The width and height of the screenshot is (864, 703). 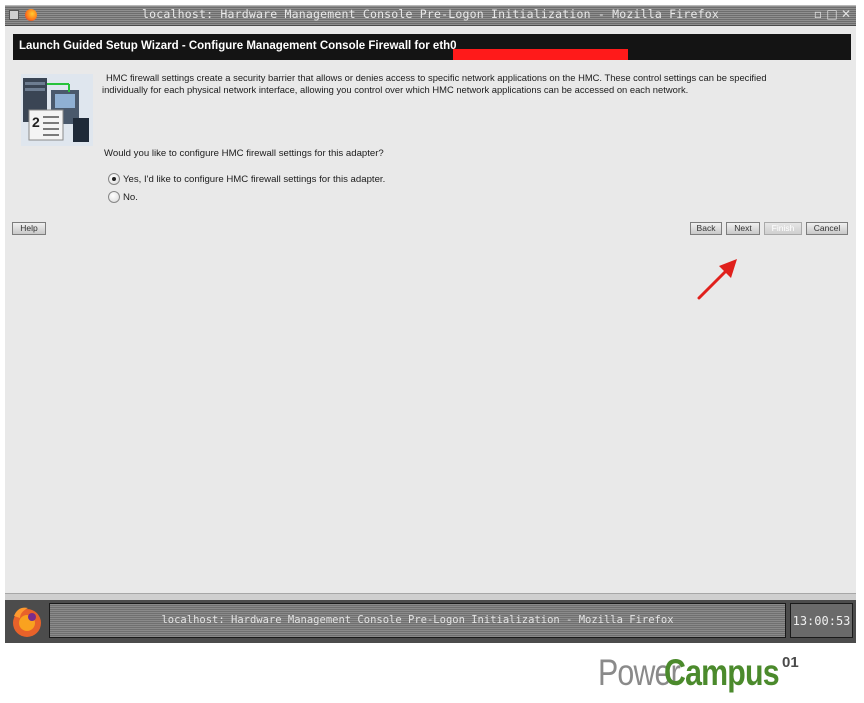 What do you see at coordinates (818, 14) in the screenshot?
I see `minimize-icon: ▫` at bounding box center [818, 14].